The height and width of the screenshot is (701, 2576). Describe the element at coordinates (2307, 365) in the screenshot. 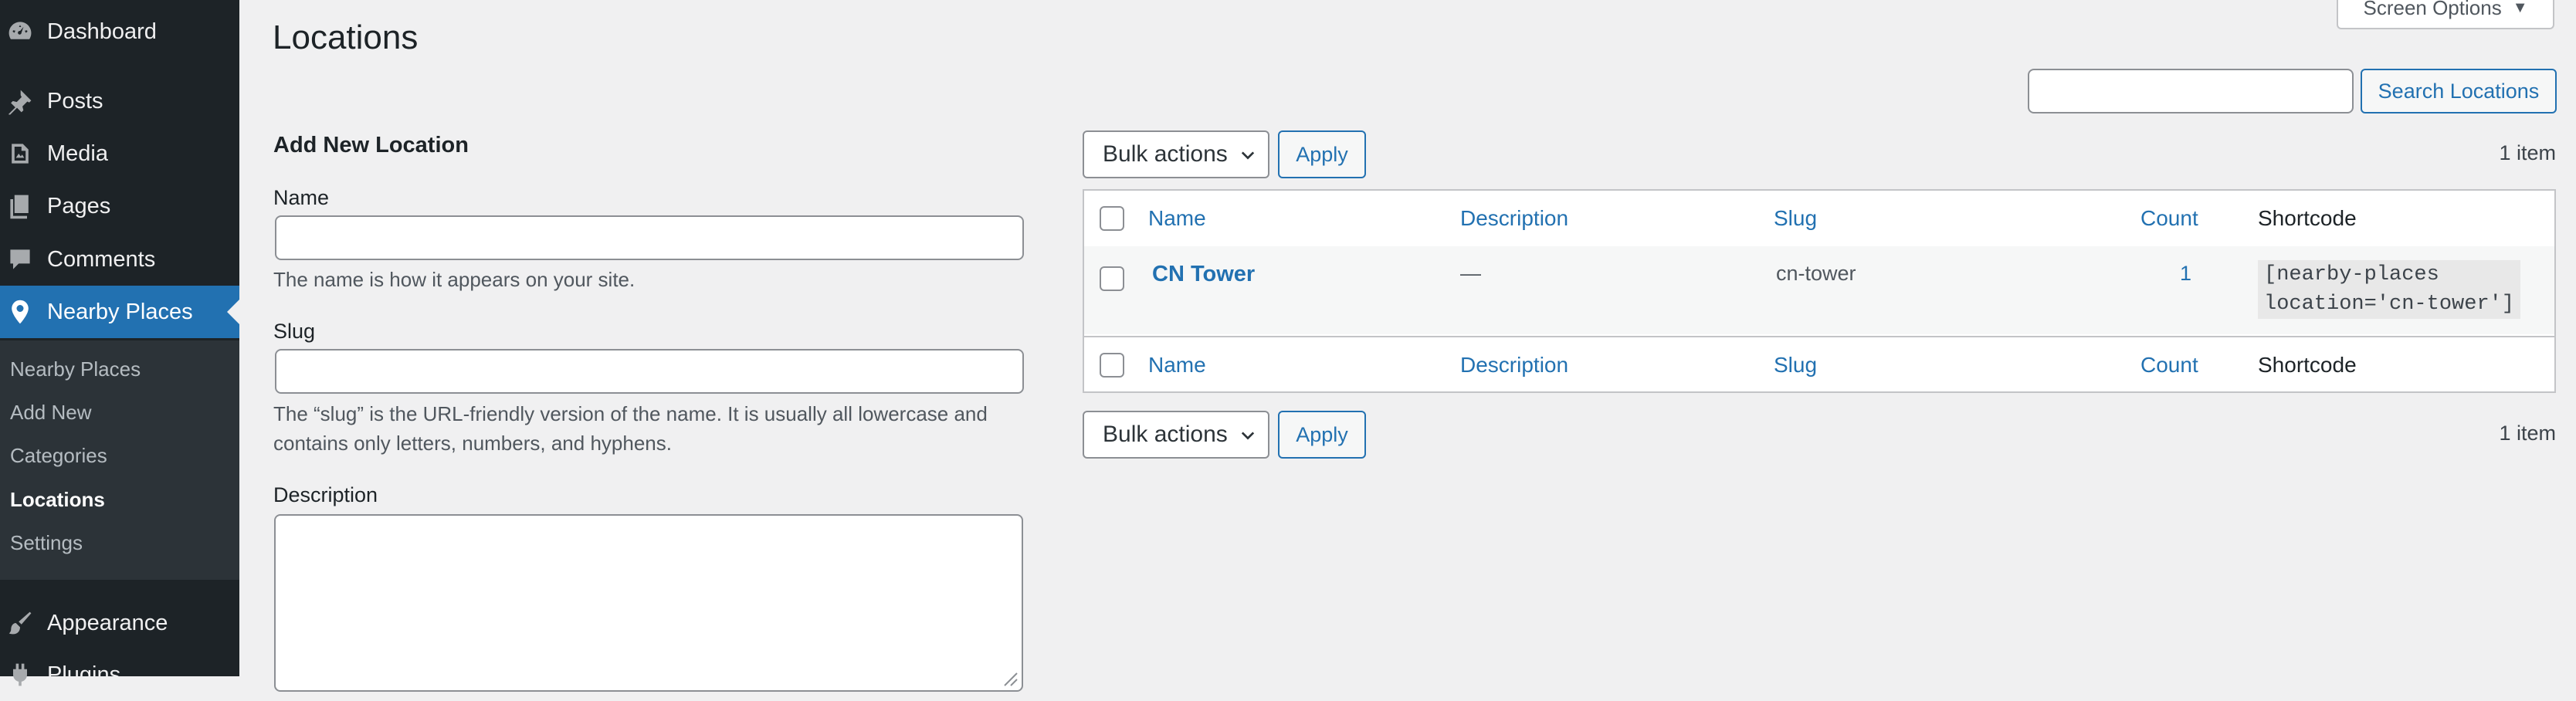

I see `column-footer-shortcode: Shortcode` at that location.